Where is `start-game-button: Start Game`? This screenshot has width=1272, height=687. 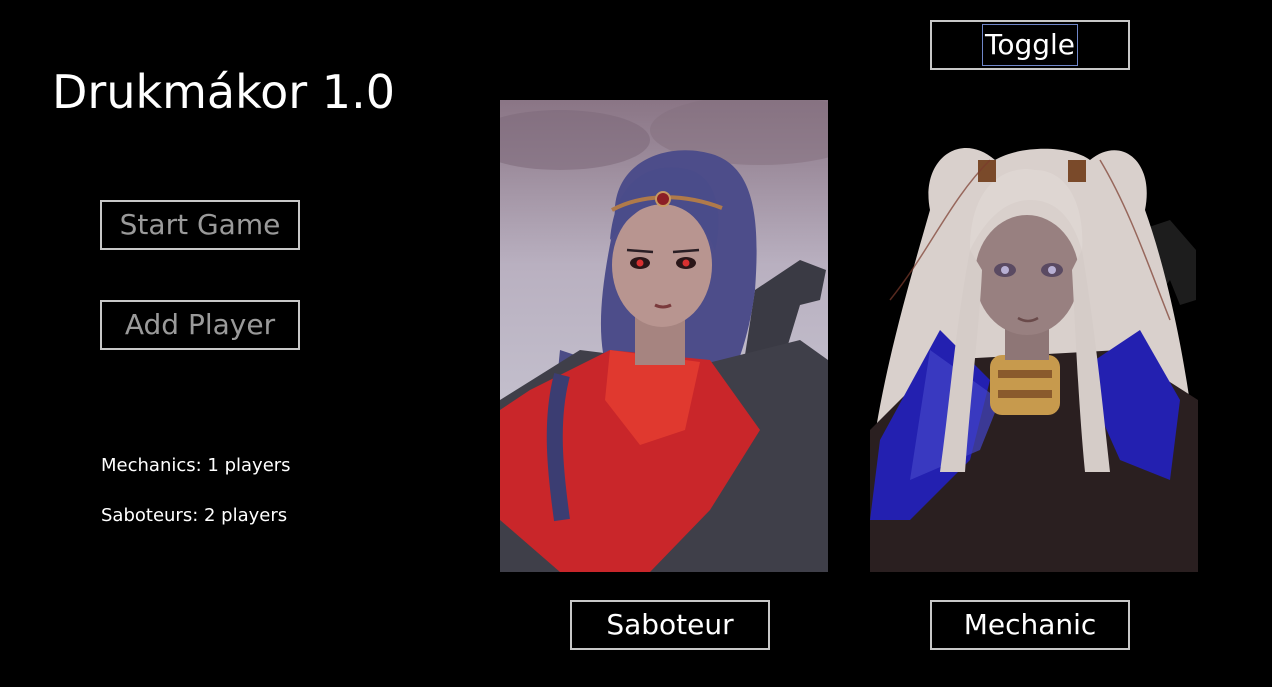 start-game-button: Start Game is located at coordinates (200, 225).